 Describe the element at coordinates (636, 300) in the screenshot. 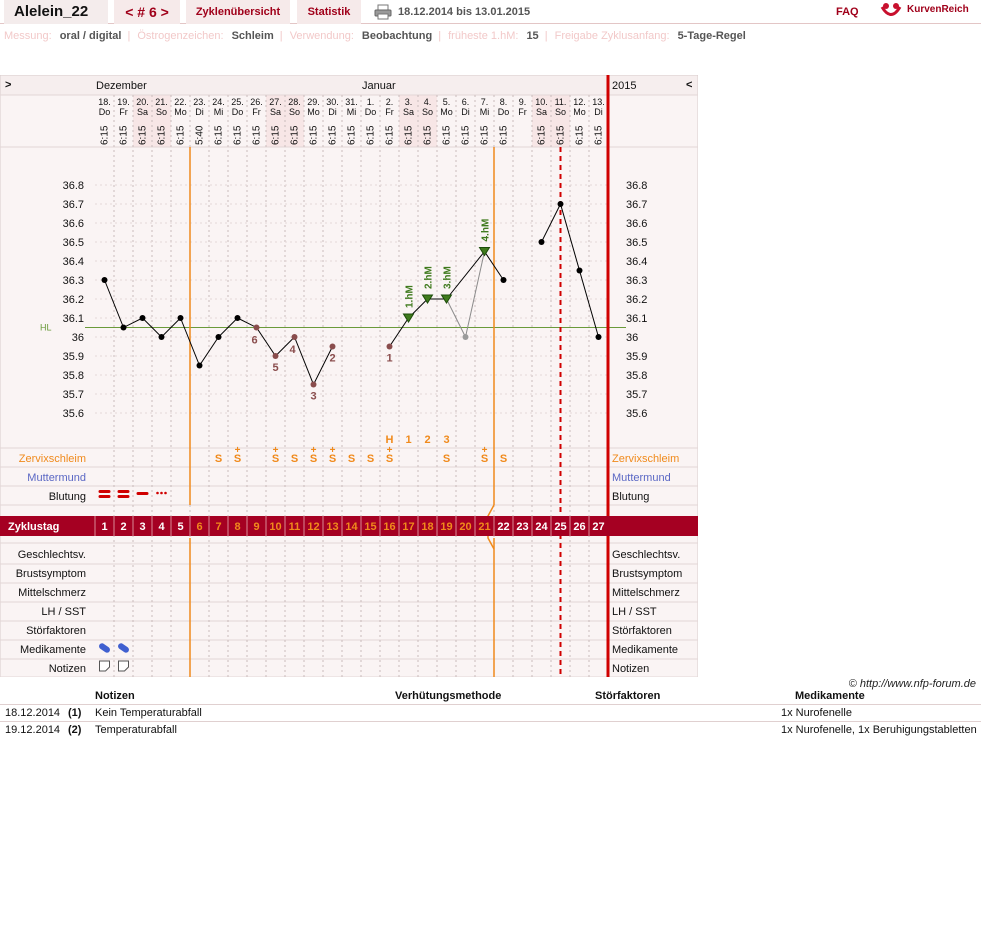

I see `y-tick-label-right: 36.2` at that location.